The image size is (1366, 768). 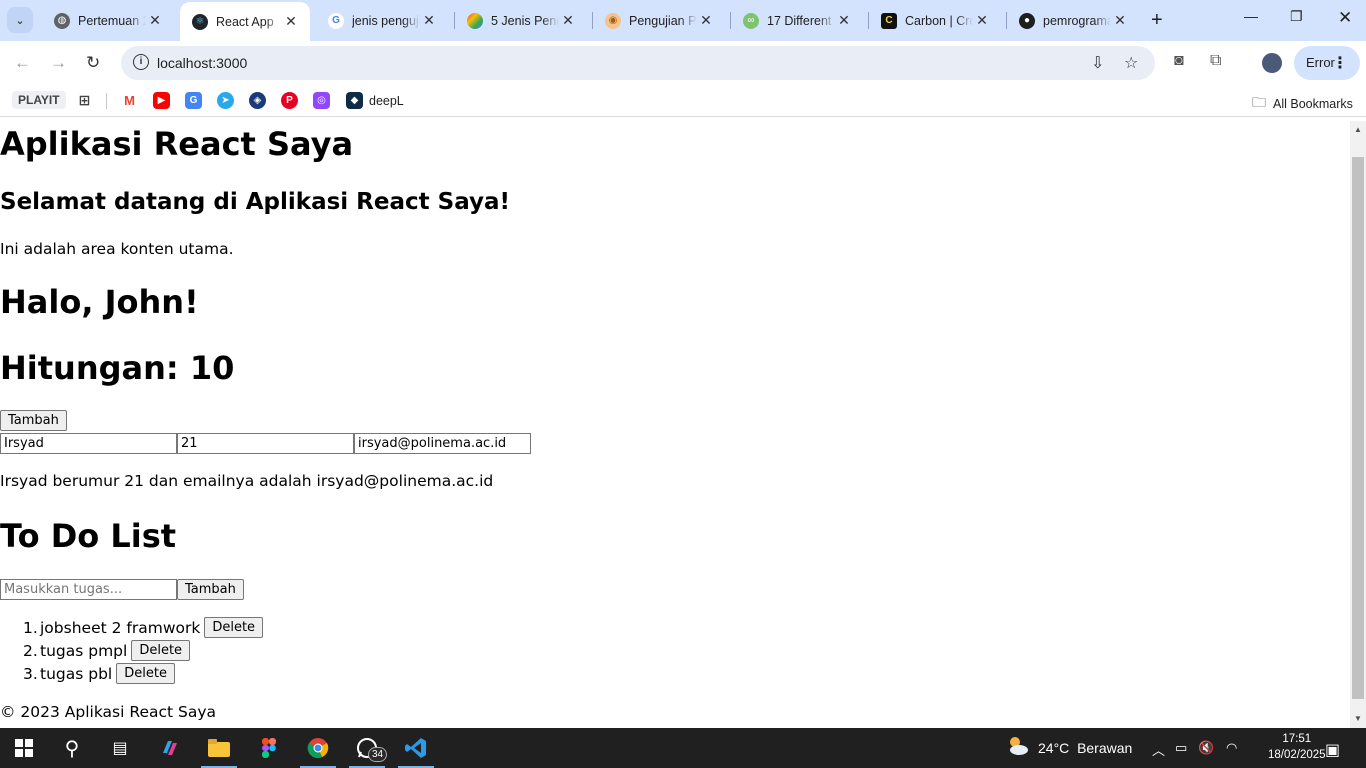 I want to click on page-scrollbar: ▲ ▼, so click(x=1358, y=424).